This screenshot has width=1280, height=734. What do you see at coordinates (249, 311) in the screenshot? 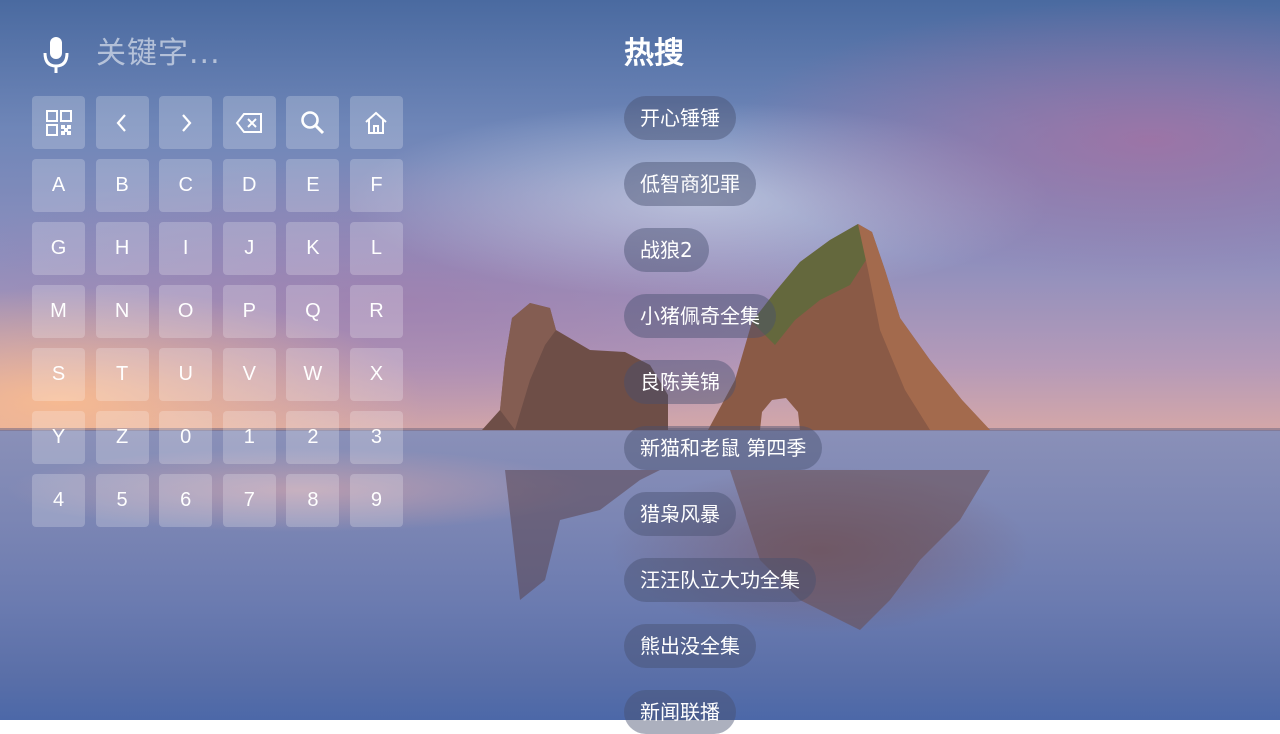
I see `key-p: P` at bounding box center [249, 311].